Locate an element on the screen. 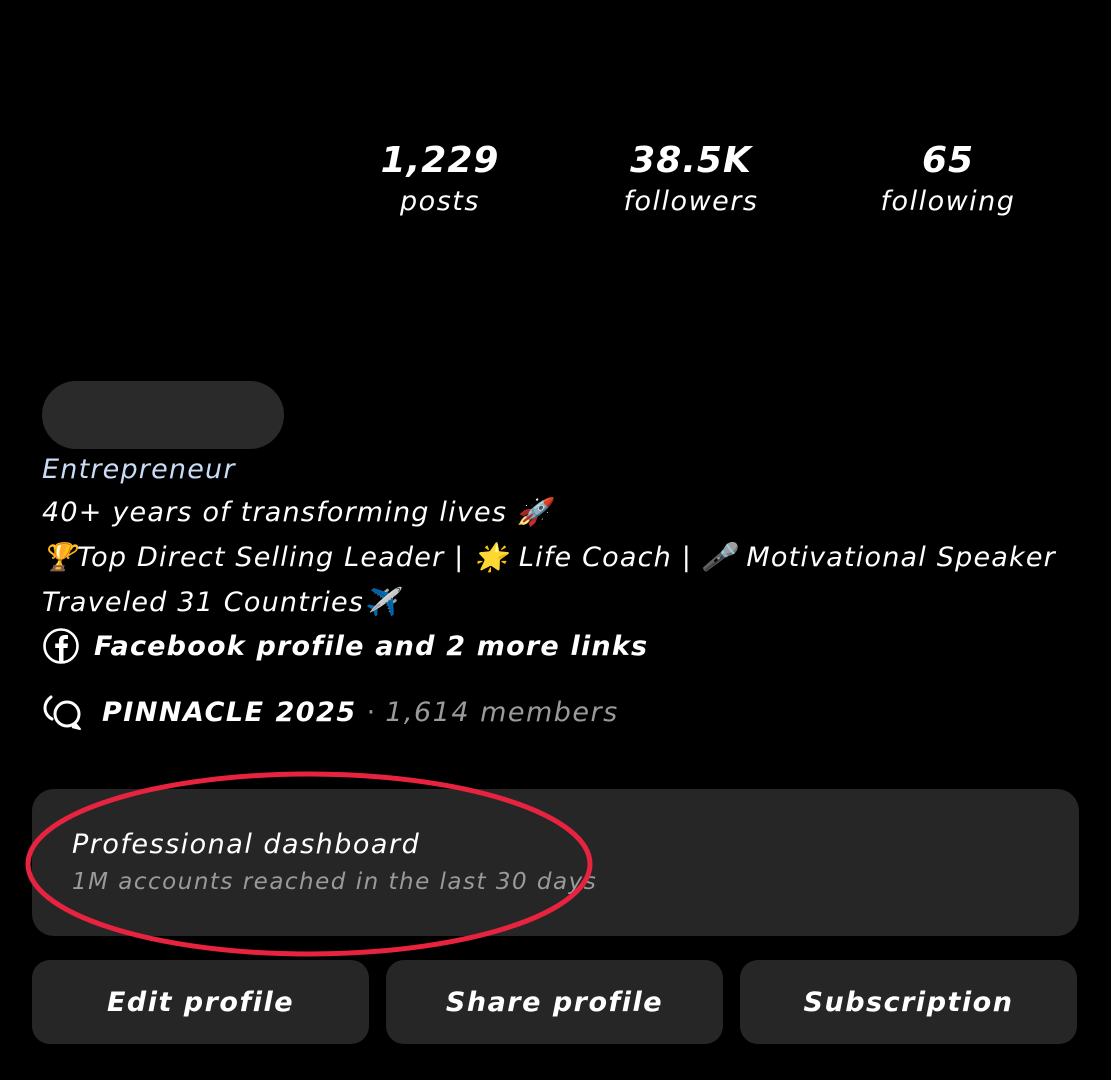 The width and height of the screenshot is (1111, 1080). profile-links: Facebook profile and 2 more links is located at coordinates (572, 646).